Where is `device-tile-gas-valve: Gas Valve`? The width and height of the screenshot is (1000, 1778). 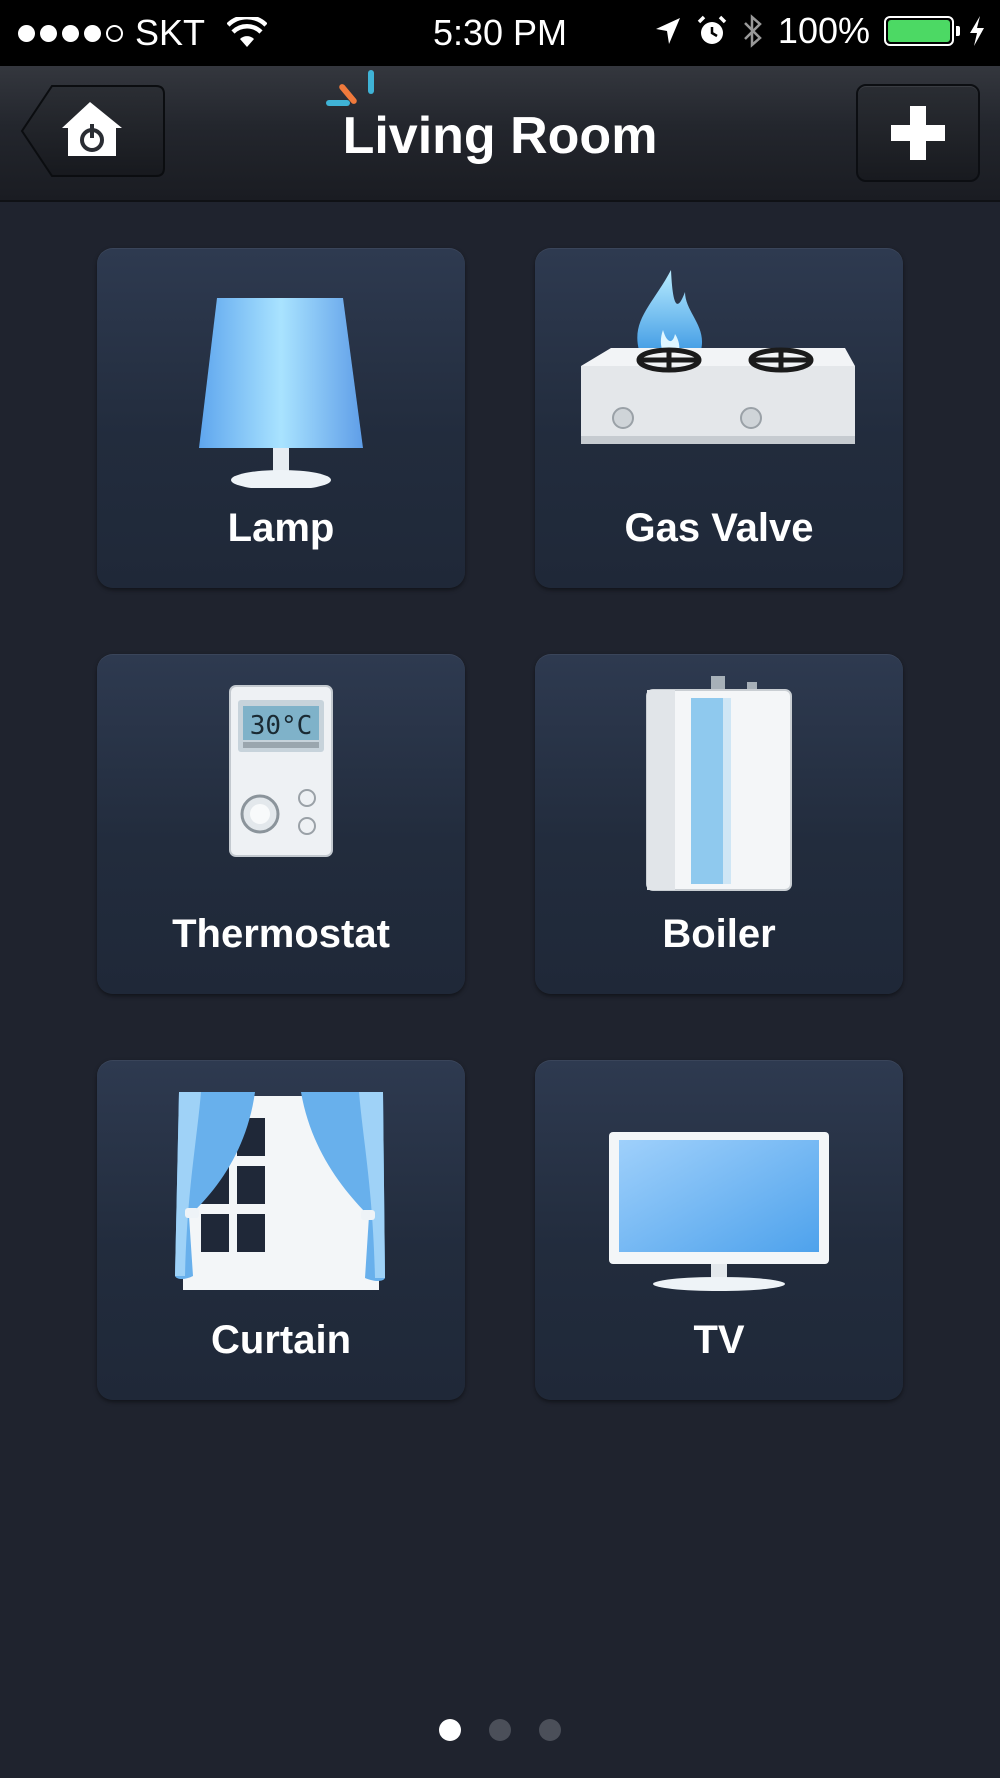 device-tile-gas-valve: Gas Valve is located at coordinates (719, 418).